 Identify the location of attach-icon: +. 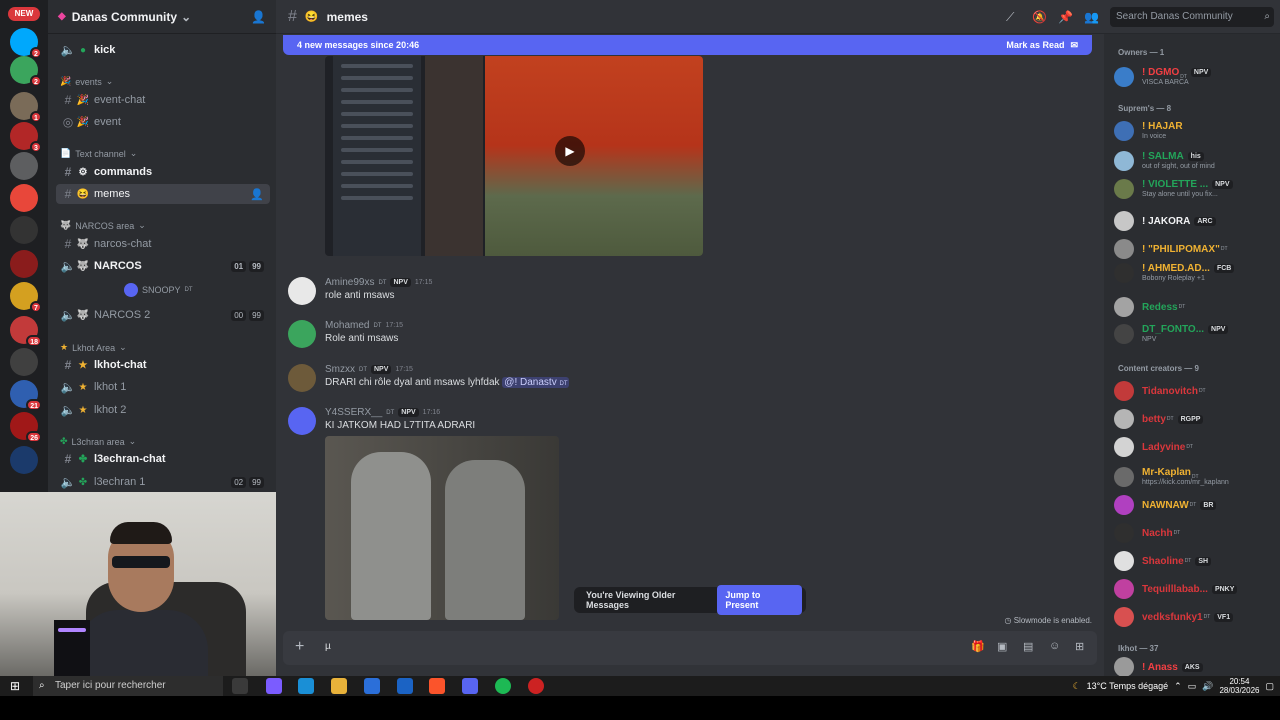
(299, 647).